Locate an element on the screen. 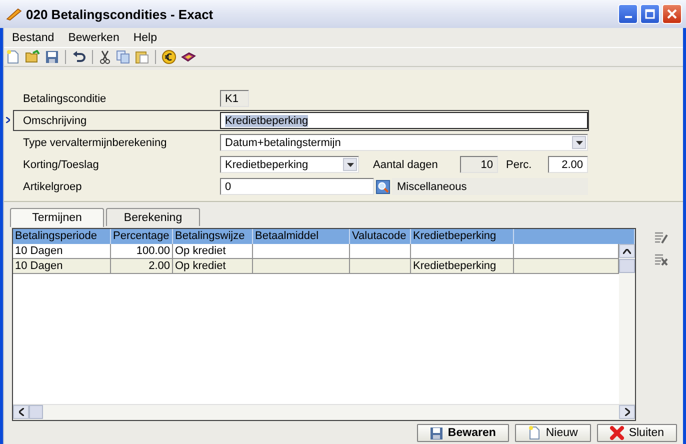 Image resolution: width=686 pixels, height=444 pixels. undo-icon is located at coordinates (79, 57).